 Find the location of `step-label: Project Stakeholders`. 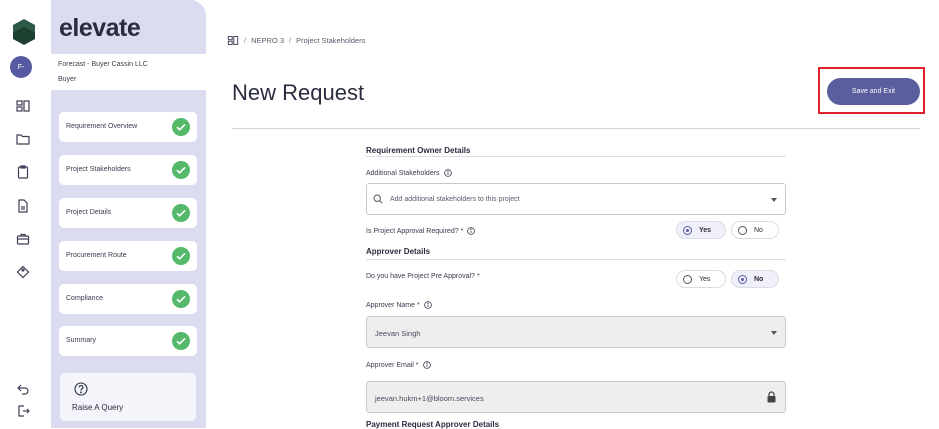

step-label: Project Stakeholders is located at coordinates (98, 169).